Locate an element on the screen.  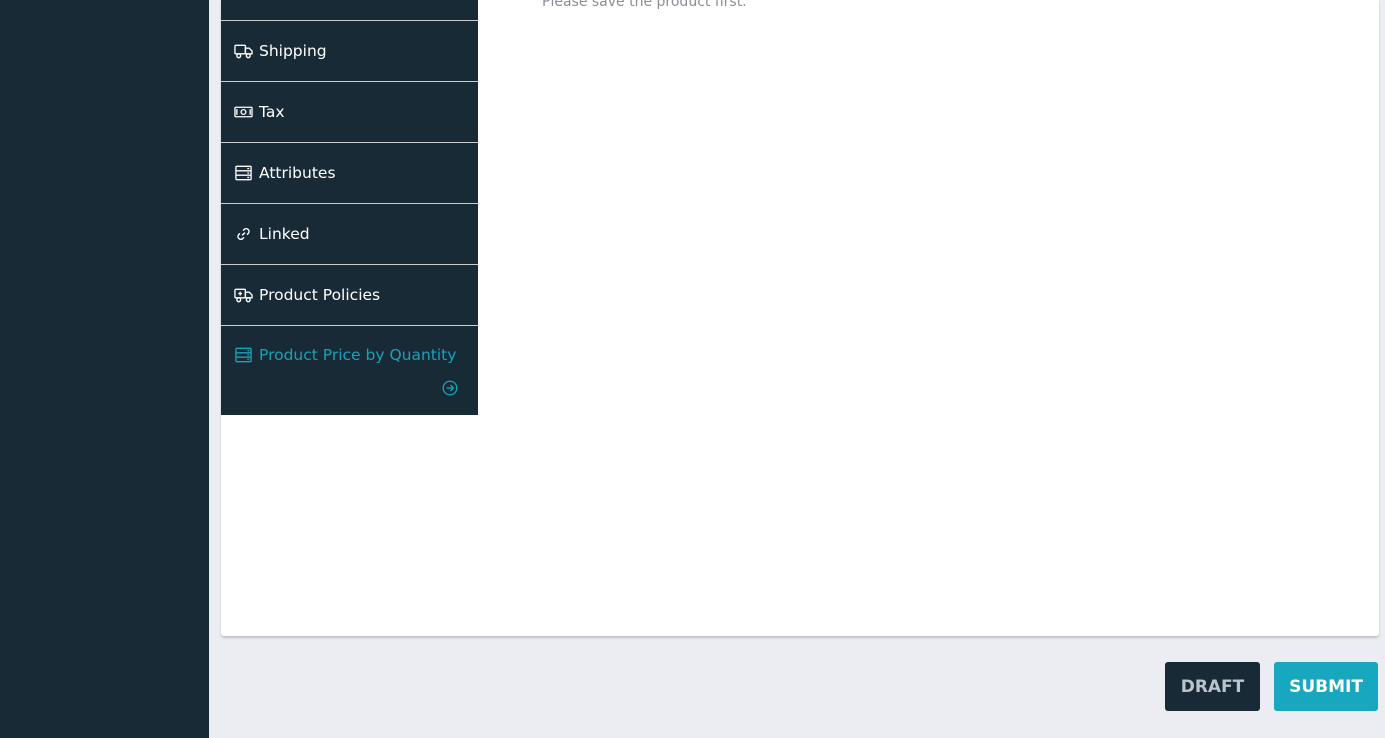
tab-label: Product Policies is located at coordinates (320, 295).